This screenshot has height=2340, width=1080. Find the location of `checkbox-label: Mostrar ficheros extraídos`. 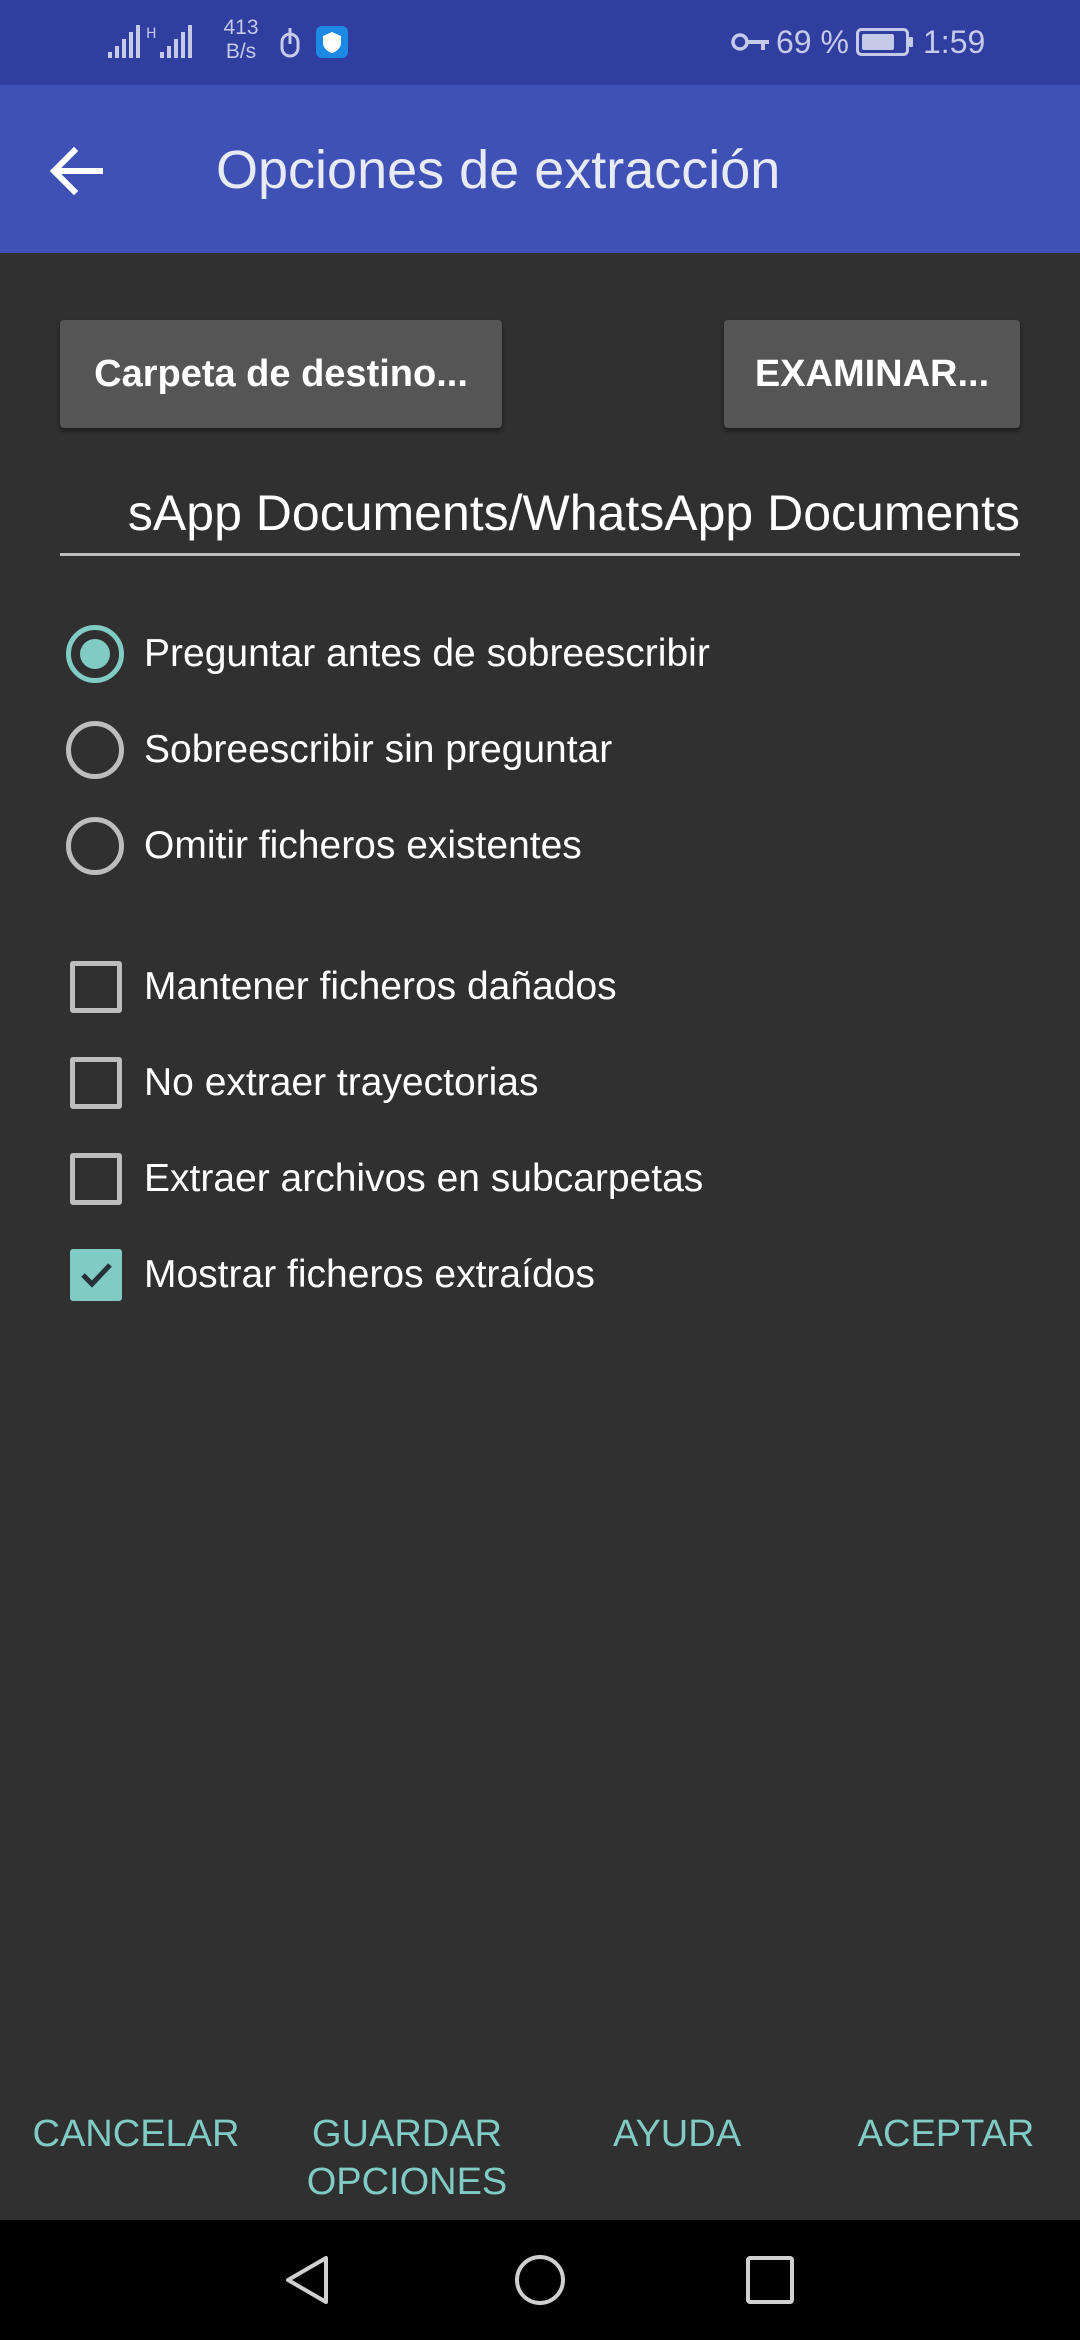

checkbox-label: Mostrar ficheros extraídos is located at coordinates (369, 1274).